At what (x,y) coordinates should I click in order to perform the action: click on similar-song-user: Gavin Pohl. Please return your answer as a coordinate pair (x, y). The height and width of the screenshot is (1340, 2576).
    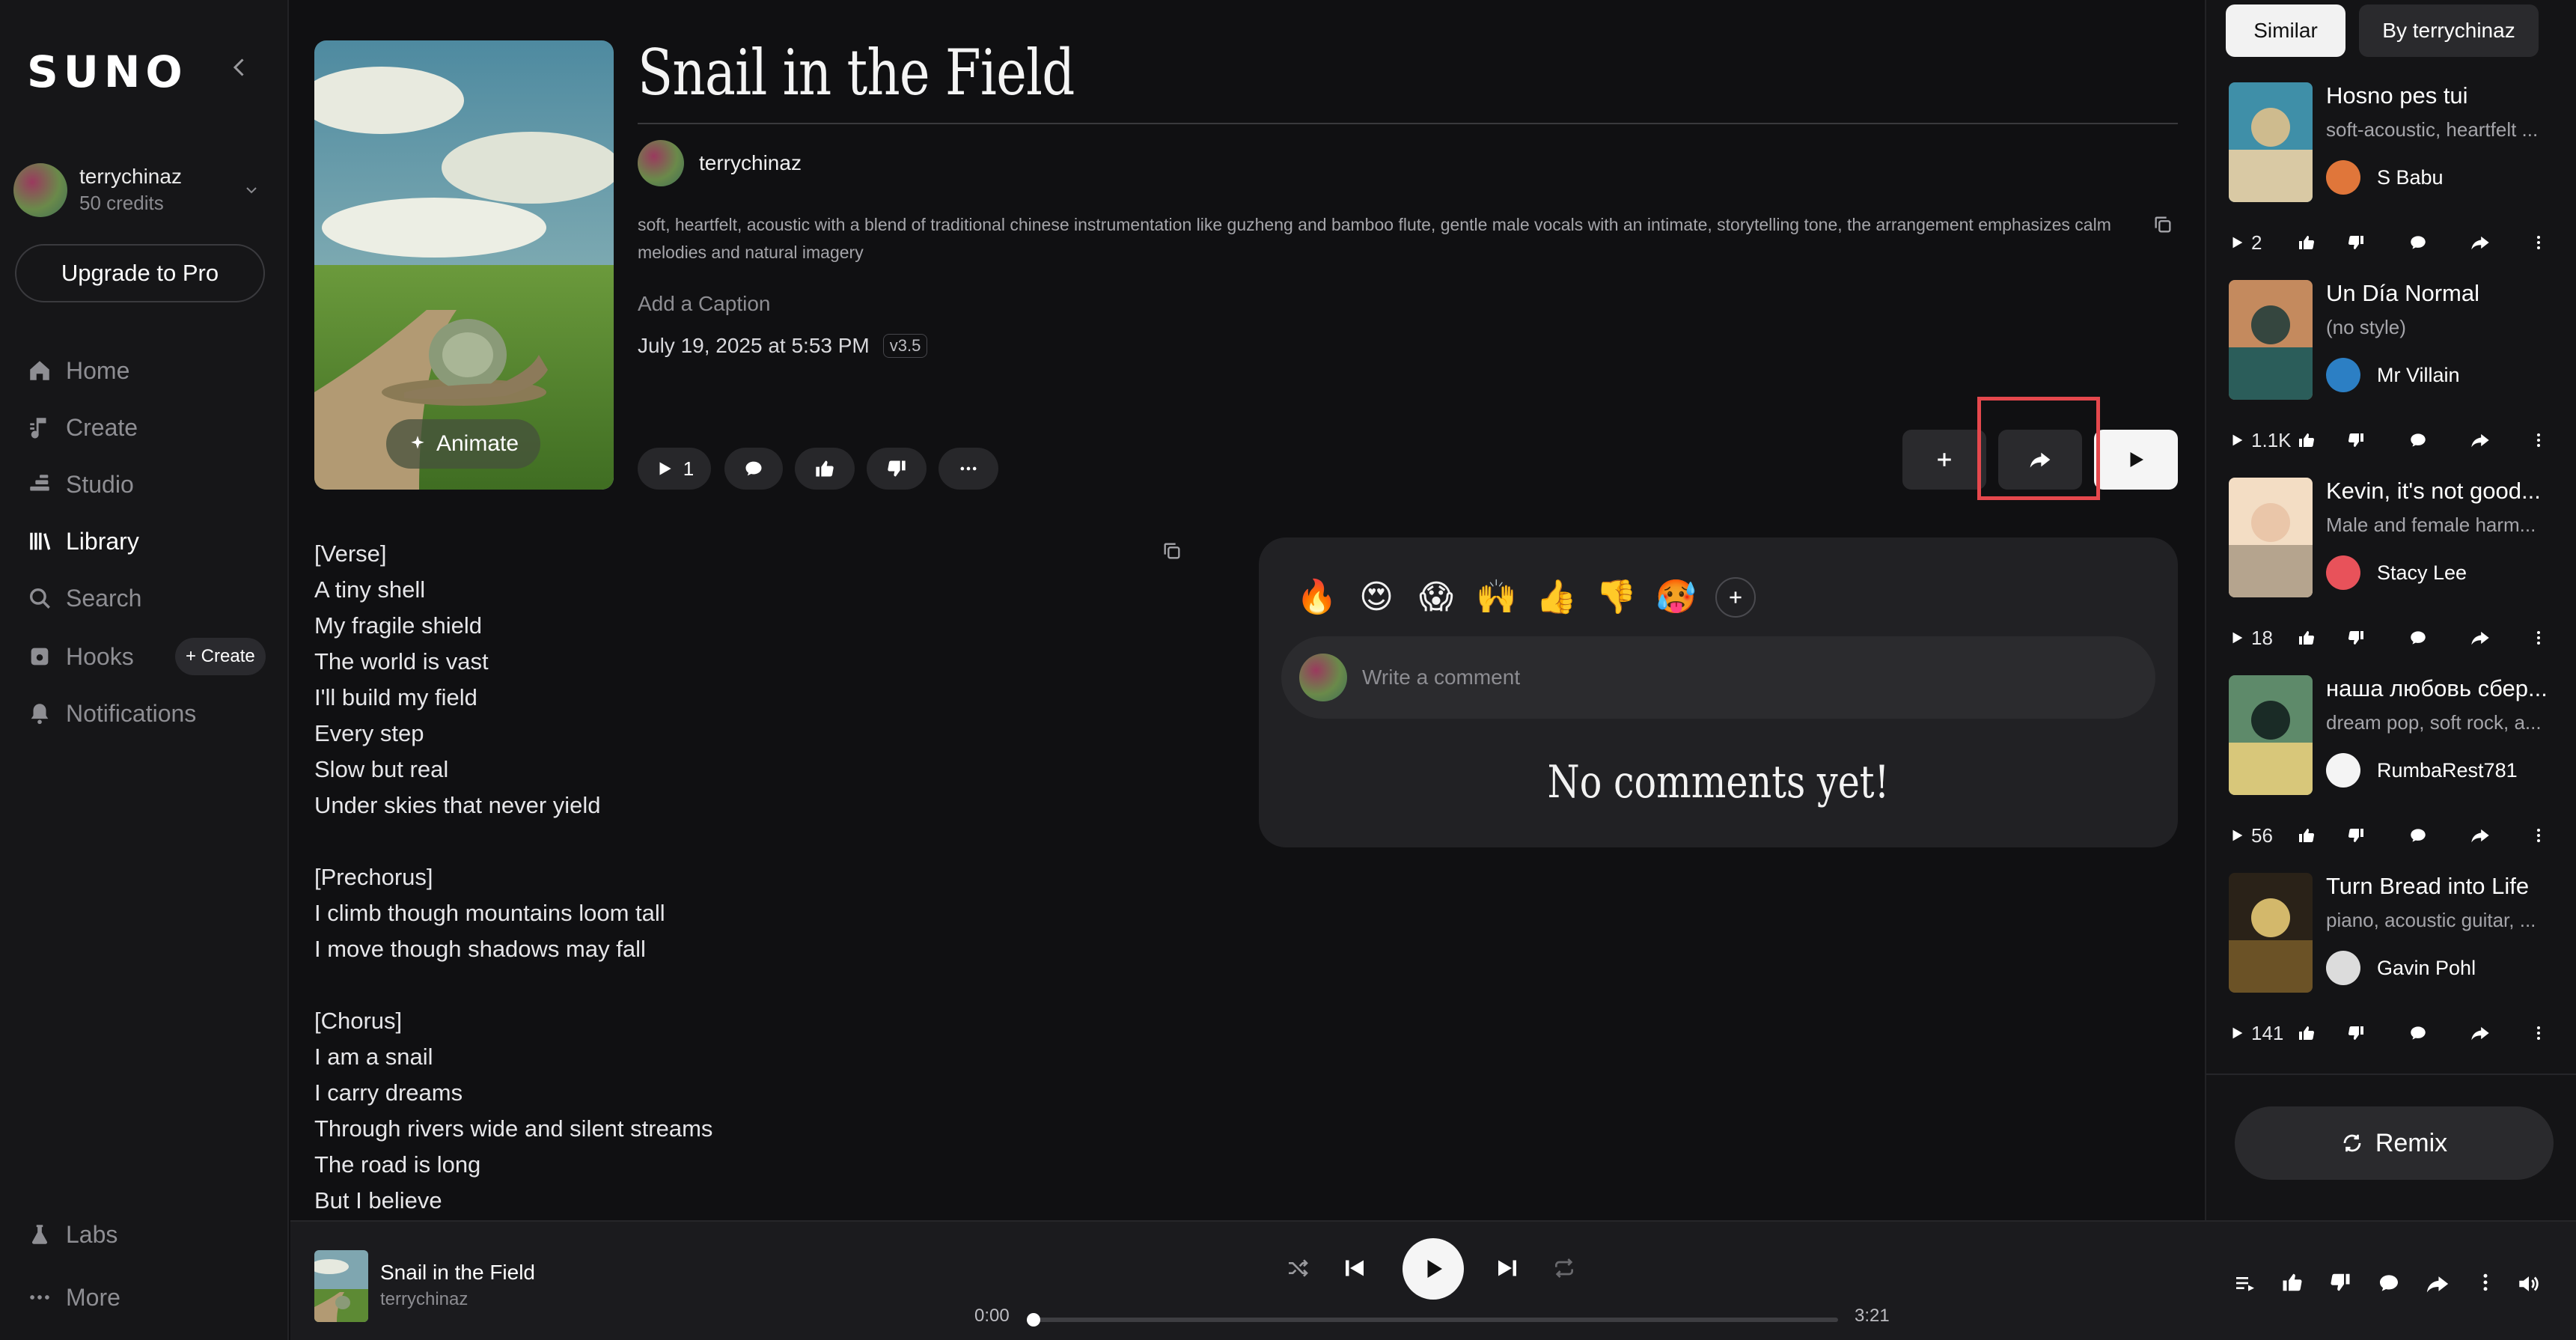
    Looking at the image, I should click on (2401, 968).